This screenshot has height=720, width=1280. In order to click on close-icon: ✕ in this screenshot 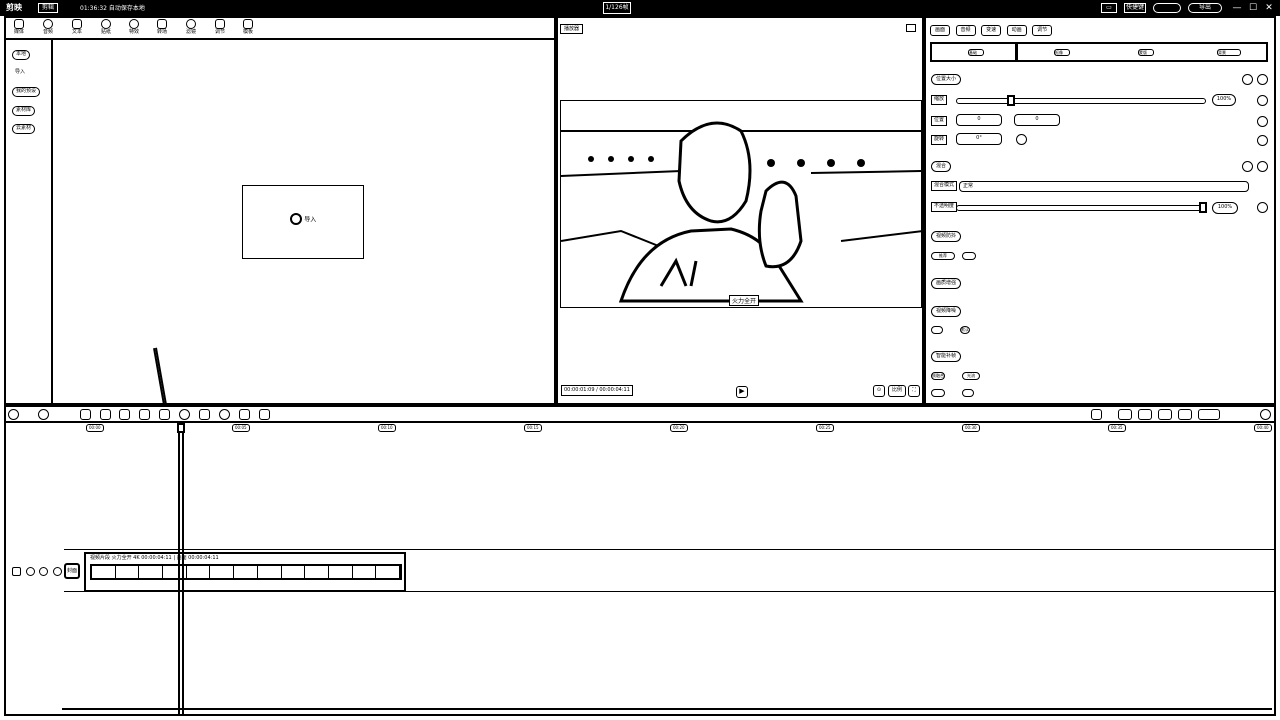, I will do `click(1269, 8)`.